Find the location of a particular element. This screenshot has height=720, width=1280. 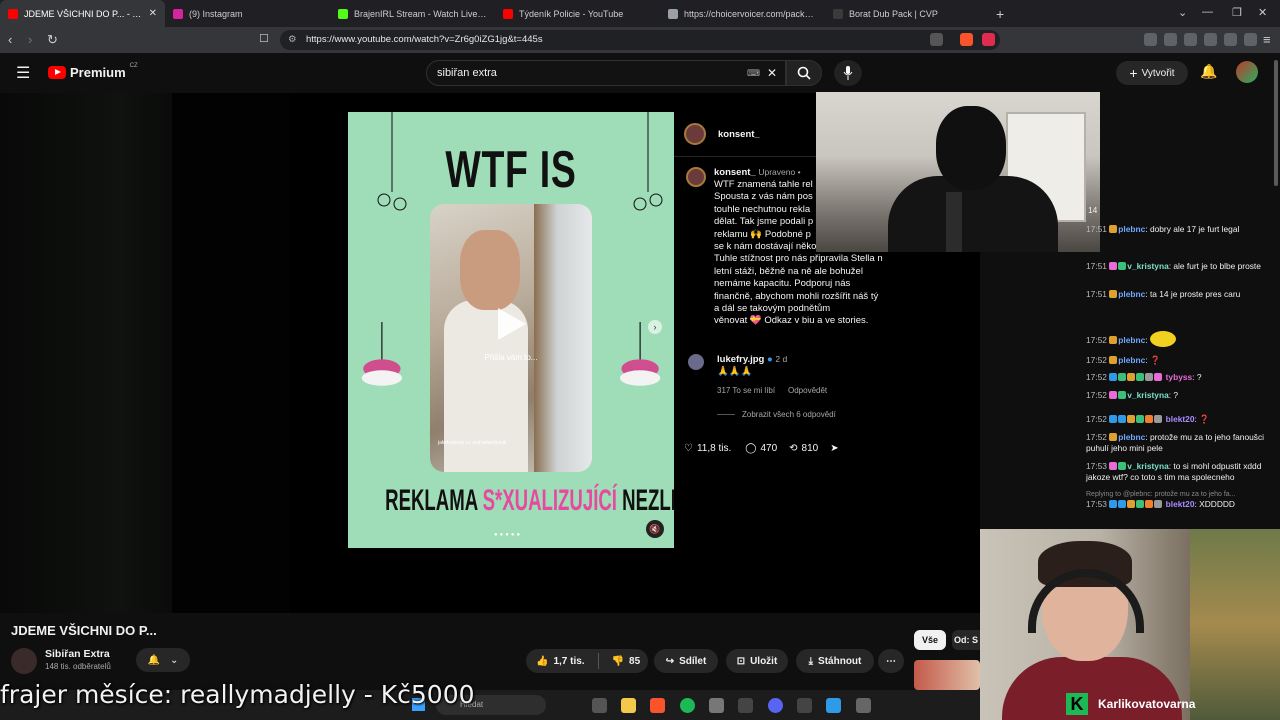

menu-icon: ≡ is located at coordinates (1267, 39).